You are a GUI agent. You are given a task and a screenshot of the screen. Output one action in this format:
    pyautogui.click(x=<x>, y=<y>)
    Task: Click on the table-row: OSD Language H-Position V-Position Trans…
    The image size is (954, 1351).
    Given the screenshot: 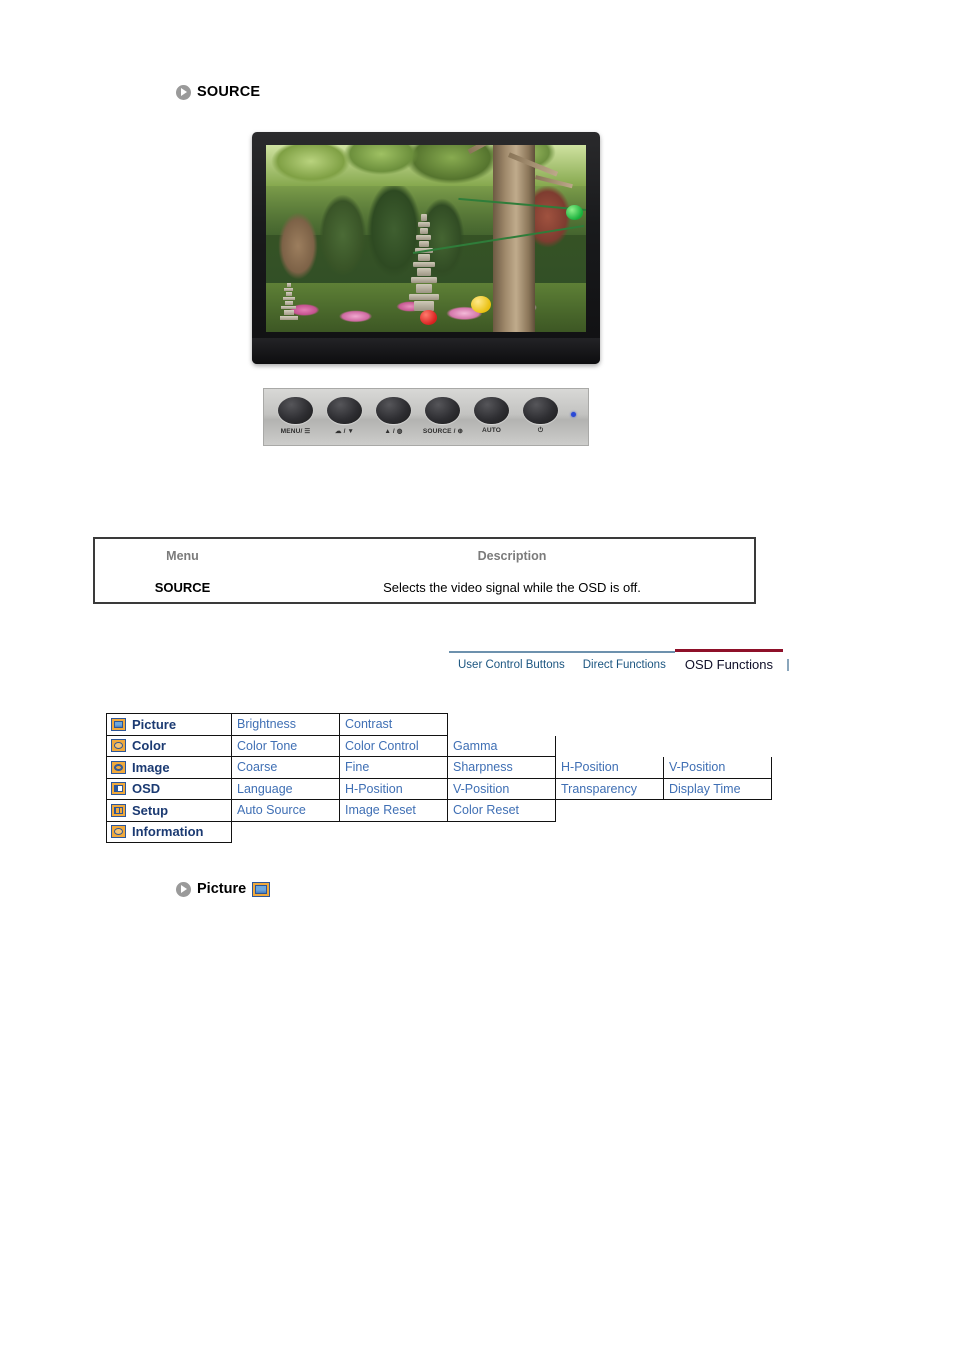 What is the action you would take?
    pyautogui.click(x=439, y=788)
    